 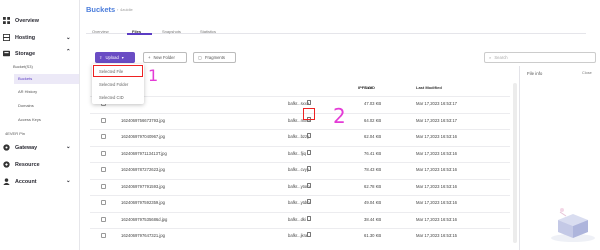 I want to click on fragments-label: Fragments, so click(x=214, y=57).